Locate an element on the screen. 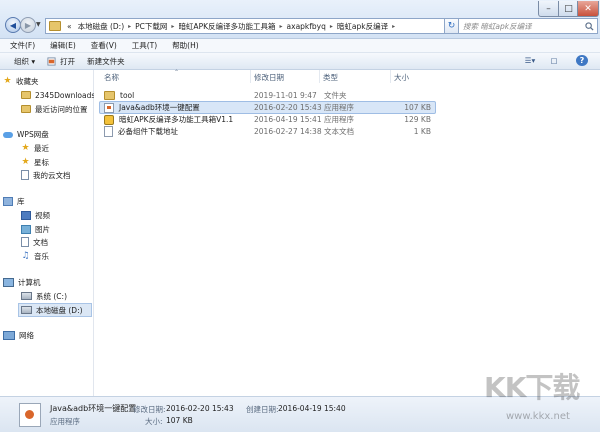 This screenshot has width=600, height=432. column-header-date: 修改日期 is located at coordinates (269, 77).